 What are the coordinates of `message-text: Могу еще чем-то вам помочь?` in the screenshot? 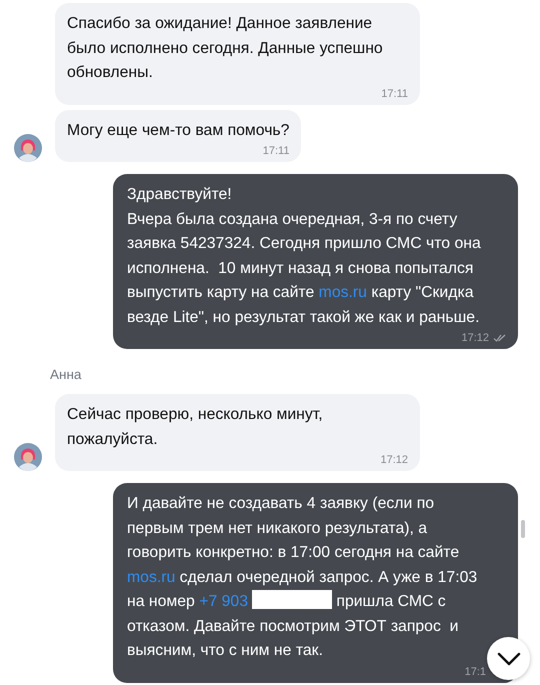 It's located at (178, 130).